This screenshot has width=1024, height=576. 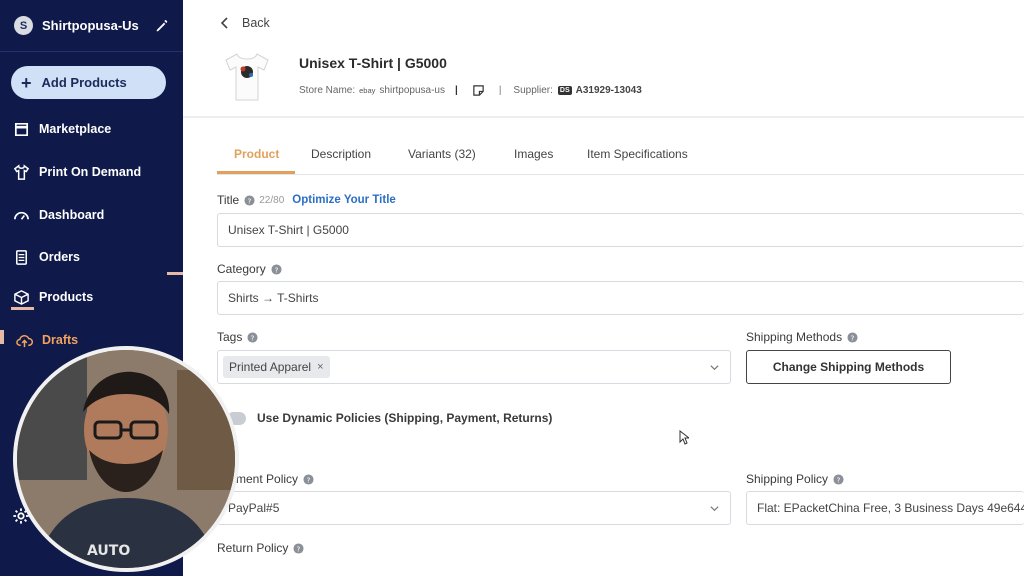 I want to click on tag-chip: Printed Apparel ×, so click(x=276, y=367).